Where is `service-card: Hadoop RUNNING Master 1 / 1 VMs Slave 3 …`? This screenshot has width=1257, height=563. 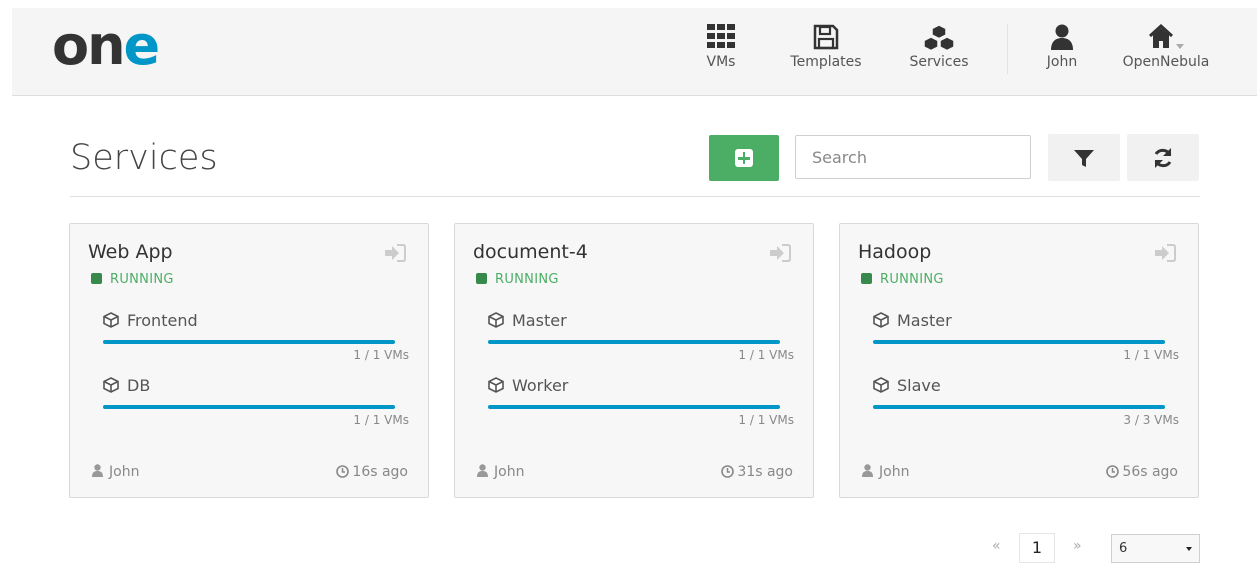 service-card: Hadoop RUNNING Master 1 / 1 VMs Slave 3 … is located at coordinates (1019, 360).